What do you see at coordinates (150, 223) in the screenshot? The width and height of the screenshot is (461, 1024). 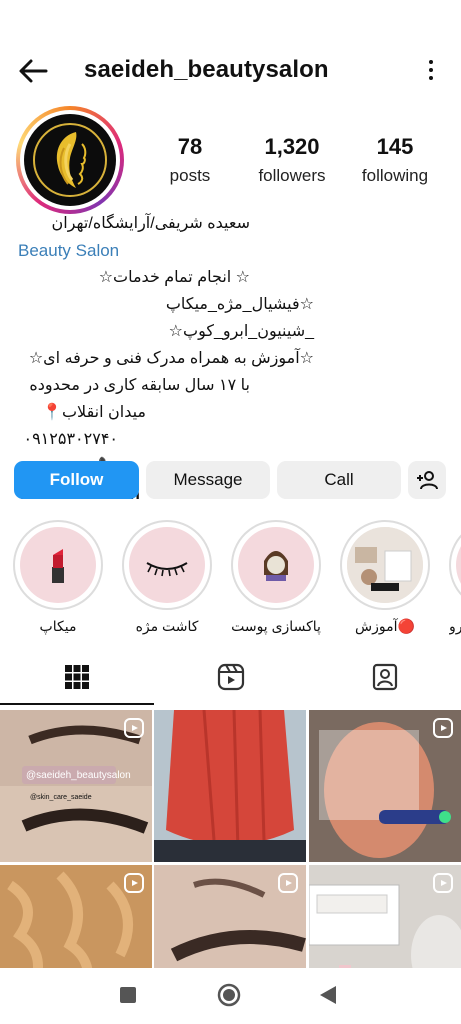 I see `bio-name-line: سعیده شریفی/آرایشگاه/تهران` at bounding box center [150, 223].